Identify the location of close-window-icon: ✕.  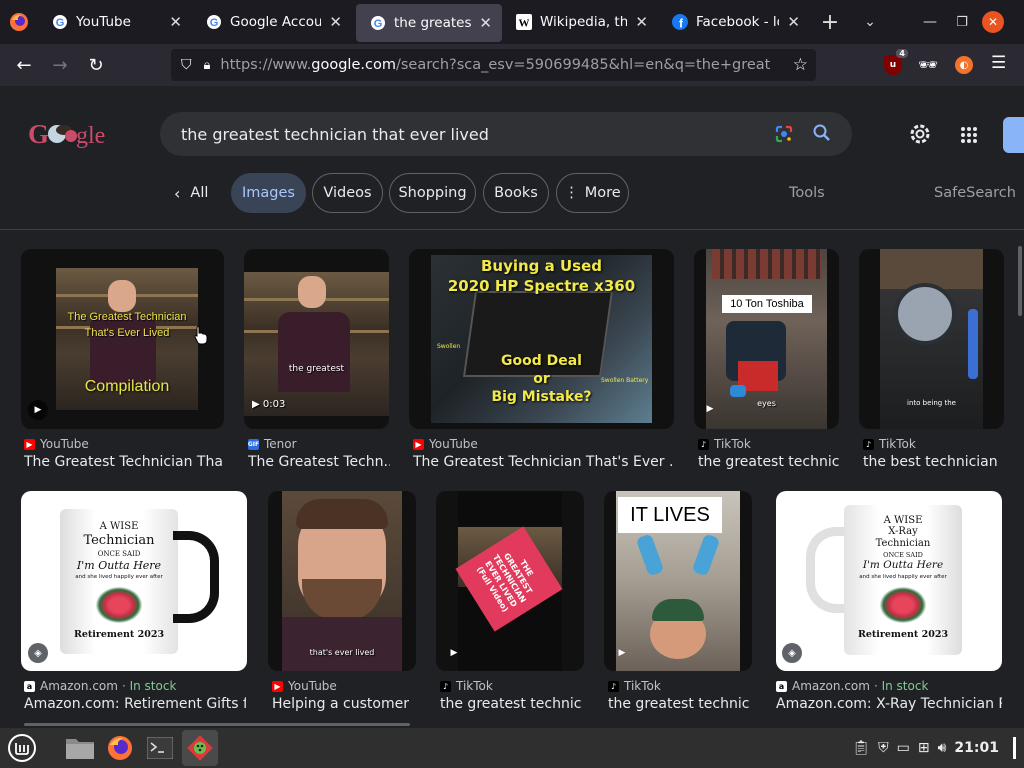
(993, 22).